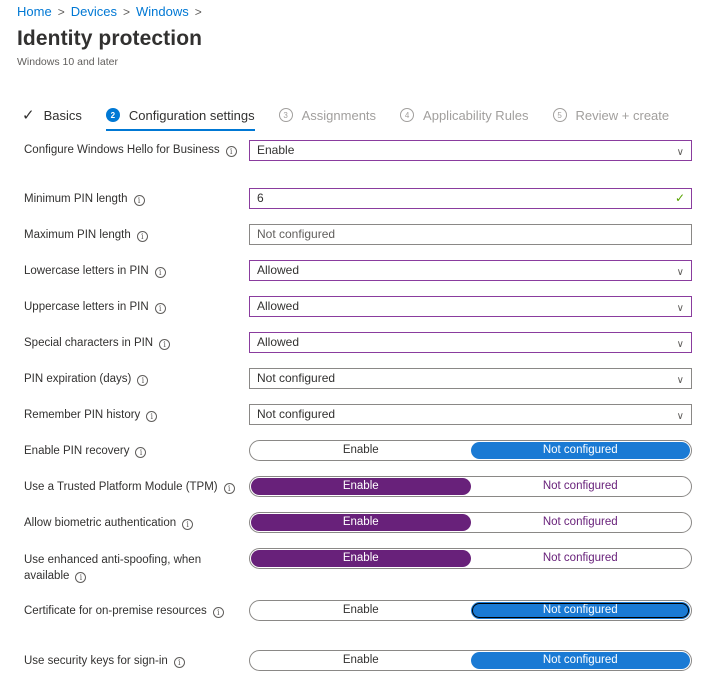  I want to click on tpm-toggle: Enable Not configured, so click(470, 486).